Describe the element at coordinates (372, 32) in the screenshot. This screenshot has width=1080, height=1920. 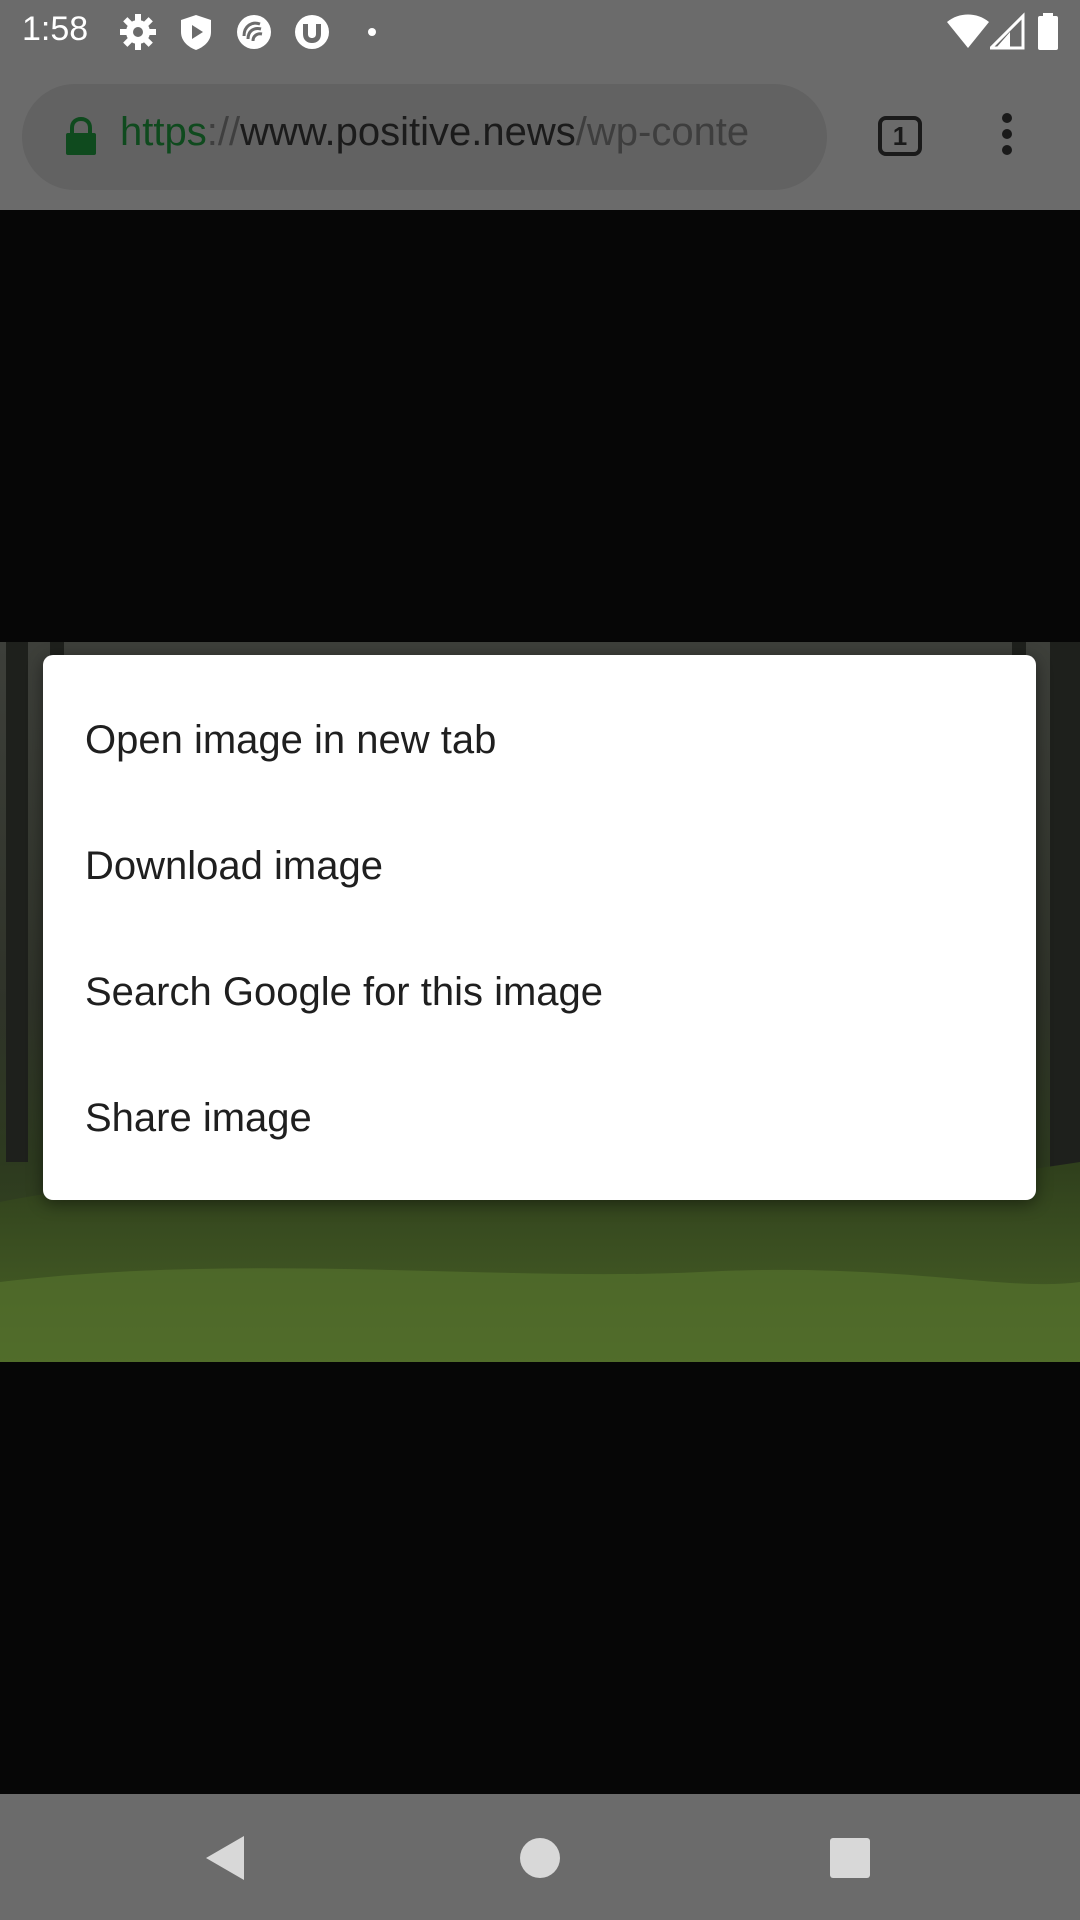
I see `dot-icon` at that location.